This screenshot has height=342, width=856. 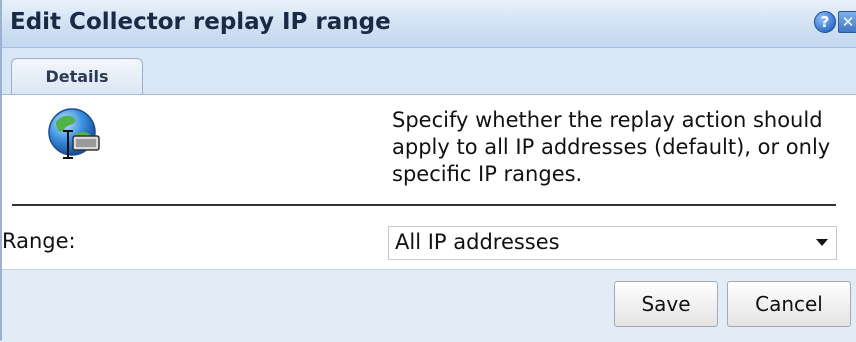 What do you see at coordinates (666, 304) in the screenshot?
I see `save-button: Save` at bounding box center [666, 304].